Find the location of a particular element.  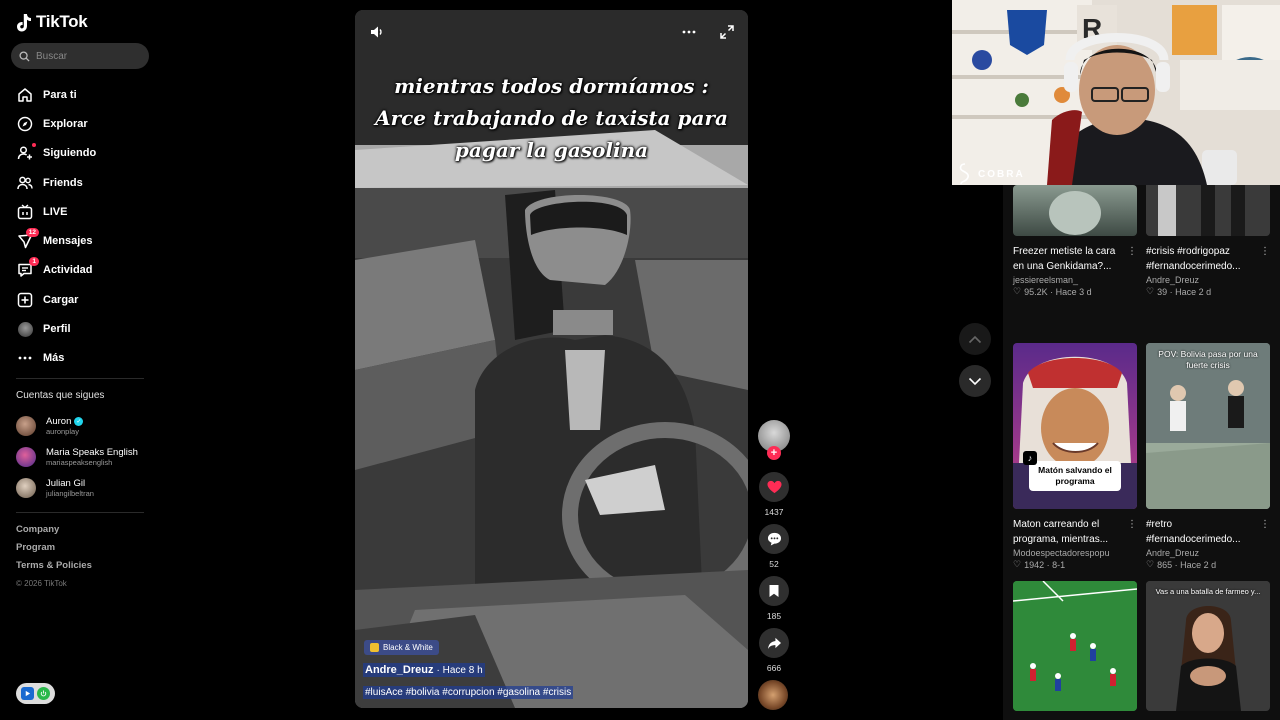

share-count: 666 is located at coordinates (774, 668).